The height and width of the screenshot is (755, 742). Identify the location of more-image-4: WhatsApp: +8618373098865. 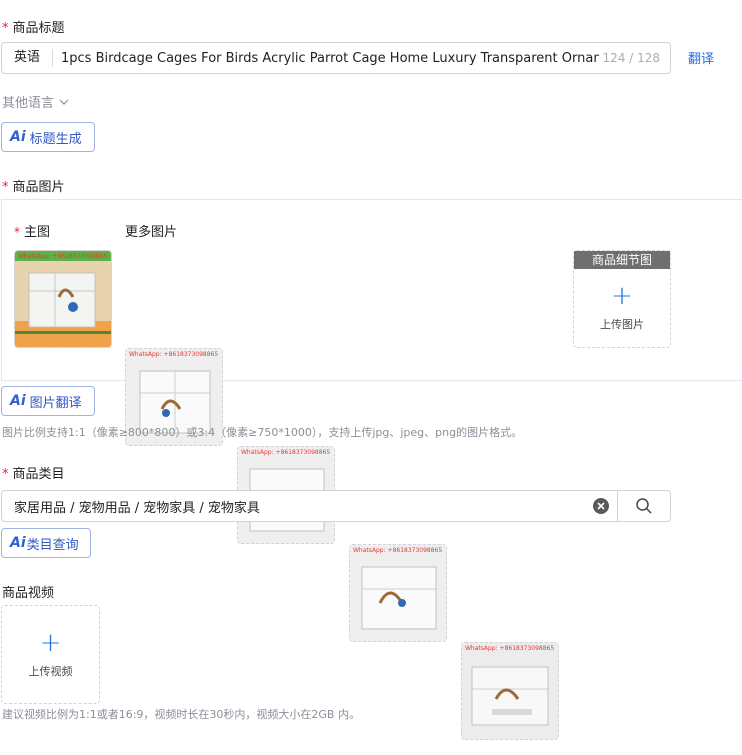
(510, 691).